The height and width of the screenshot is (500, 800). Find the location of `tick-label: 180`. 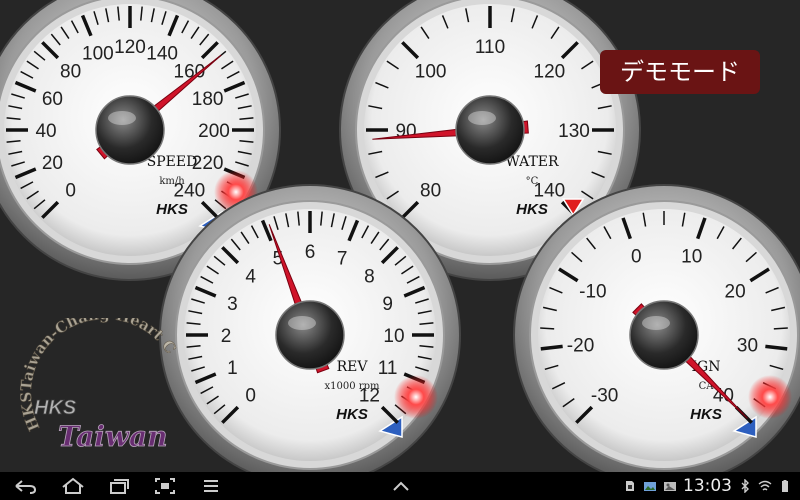

tick-label: 180 is located at coordinates (208, 99).